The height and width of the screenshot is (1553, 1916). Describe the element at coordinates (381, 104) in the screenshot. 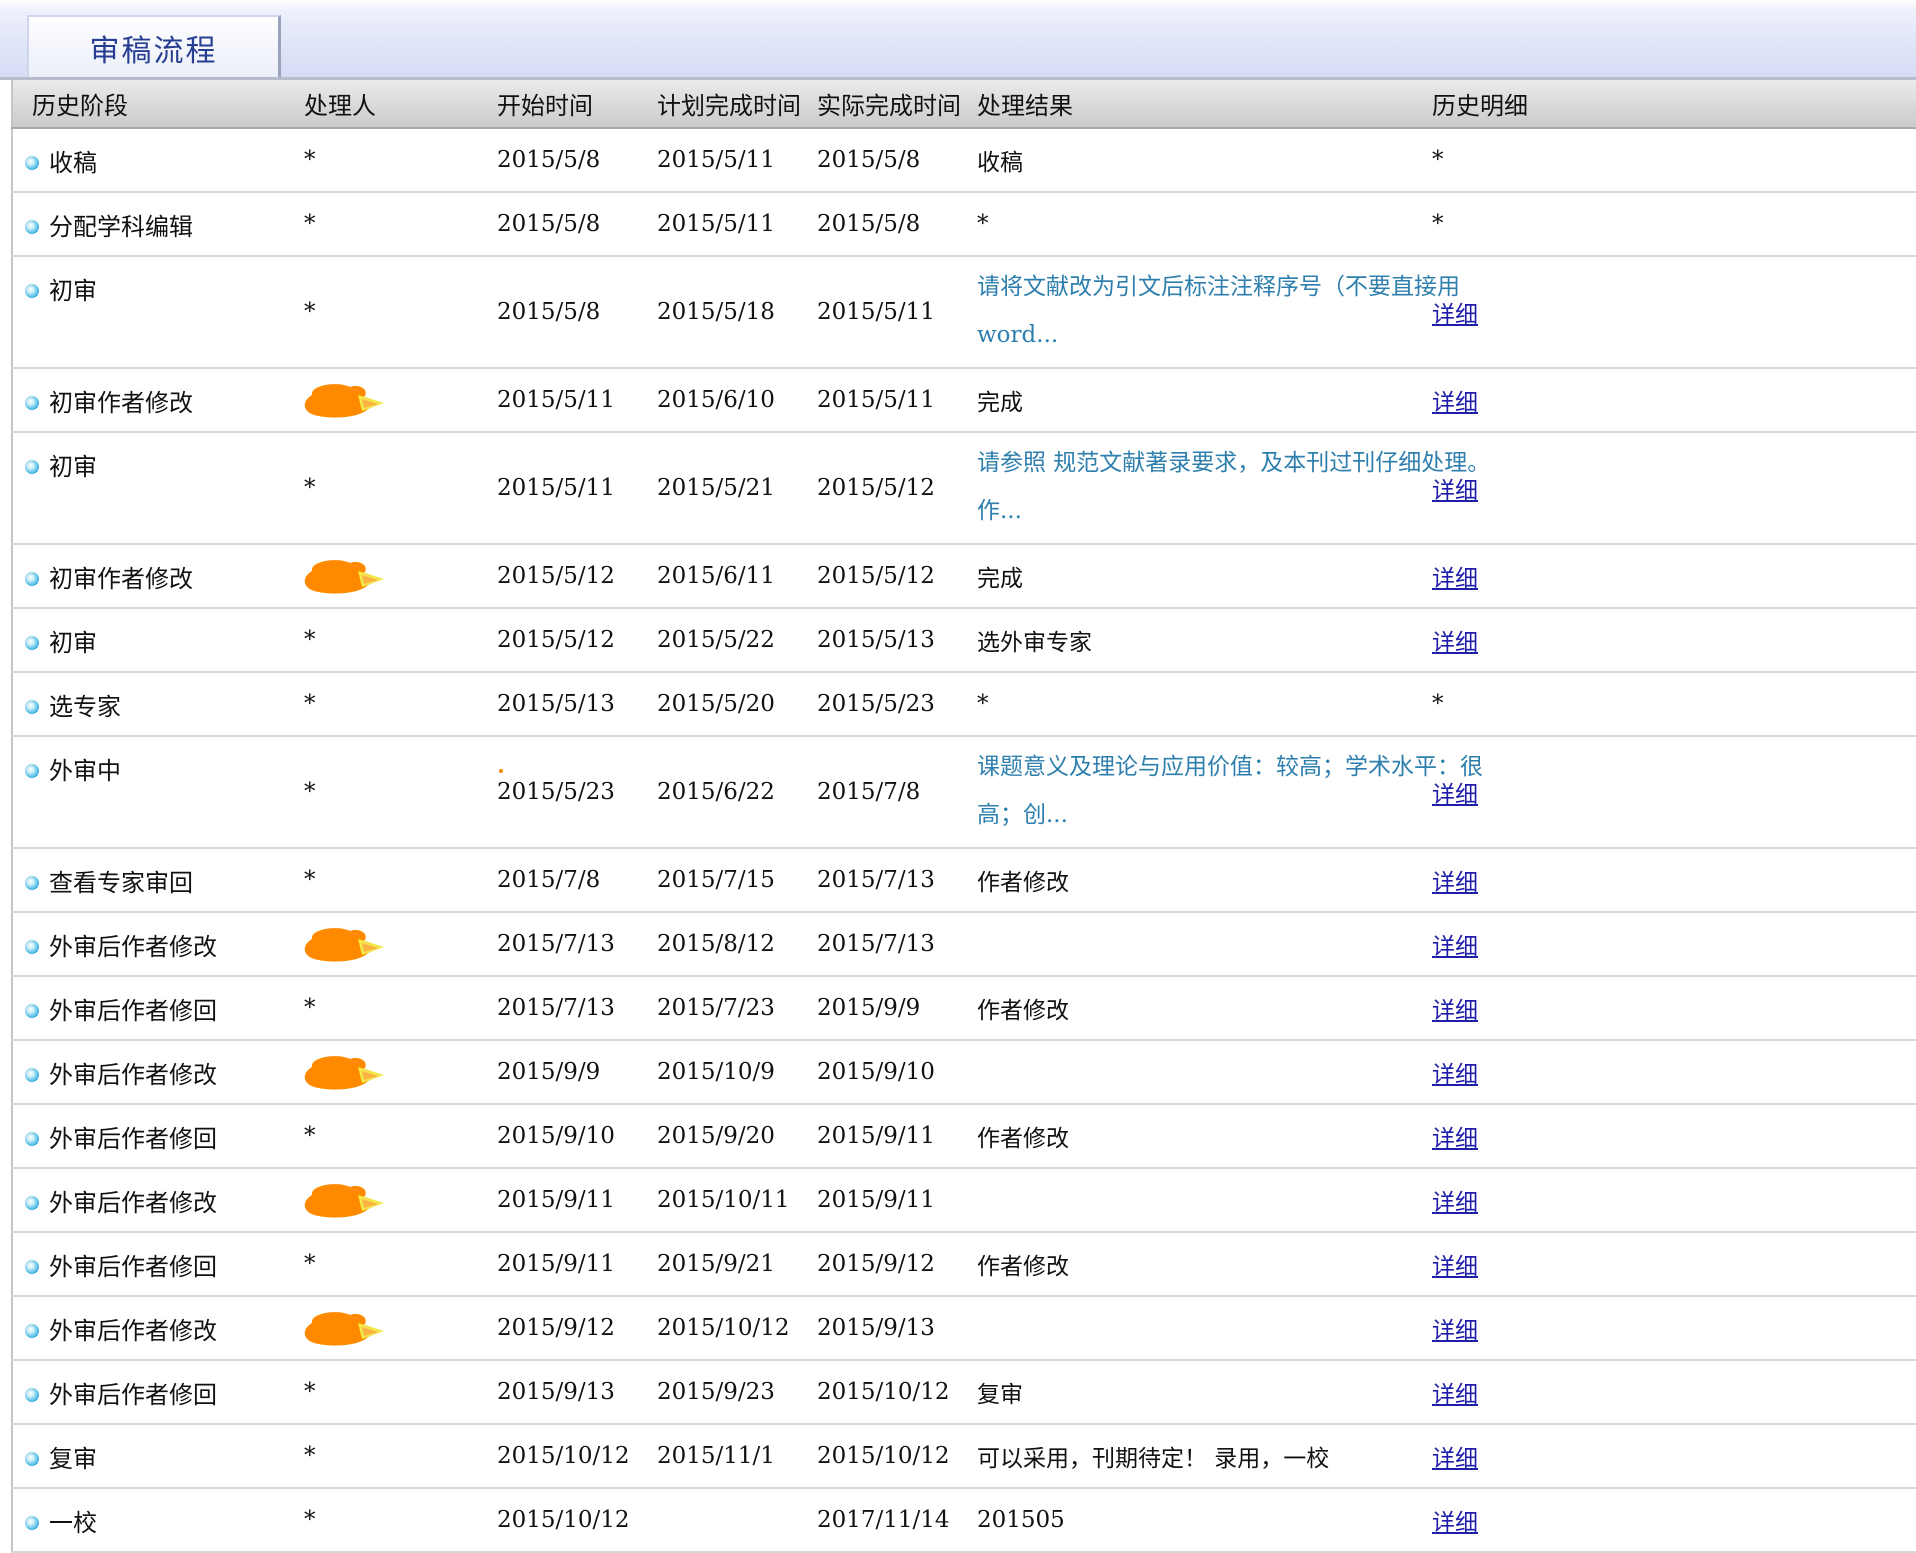

I see `column-header-handler: 处理人` at that location.